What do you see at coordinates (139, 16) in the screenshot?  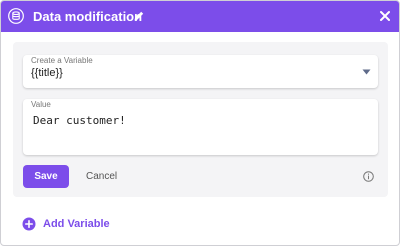 I see `pencil-icon` at bounding box center [139, 16].